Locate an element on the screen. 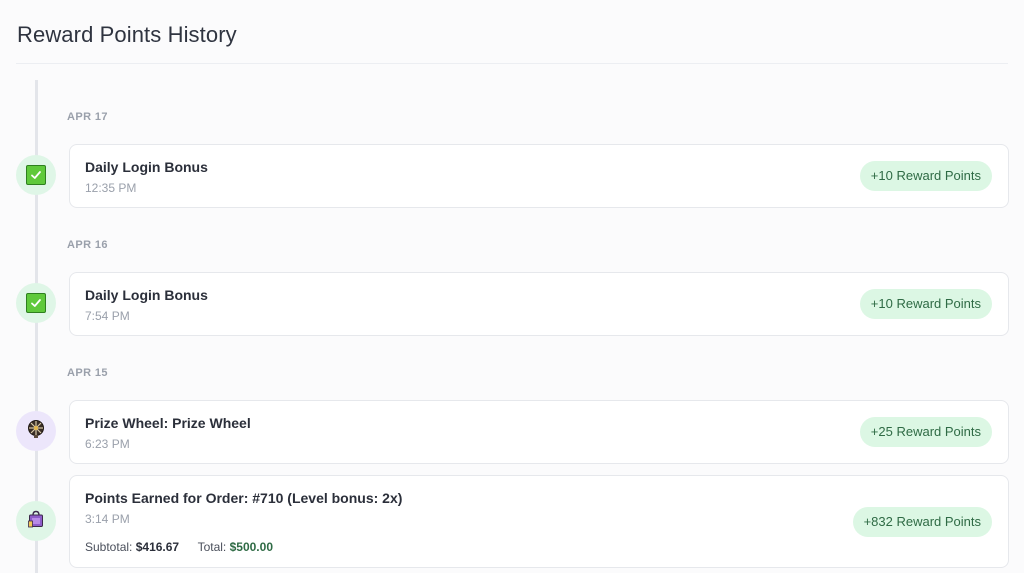 The width and height of the screenshot is (1024, 573). prize-wheel-icon is located at coordinates (36, 431).